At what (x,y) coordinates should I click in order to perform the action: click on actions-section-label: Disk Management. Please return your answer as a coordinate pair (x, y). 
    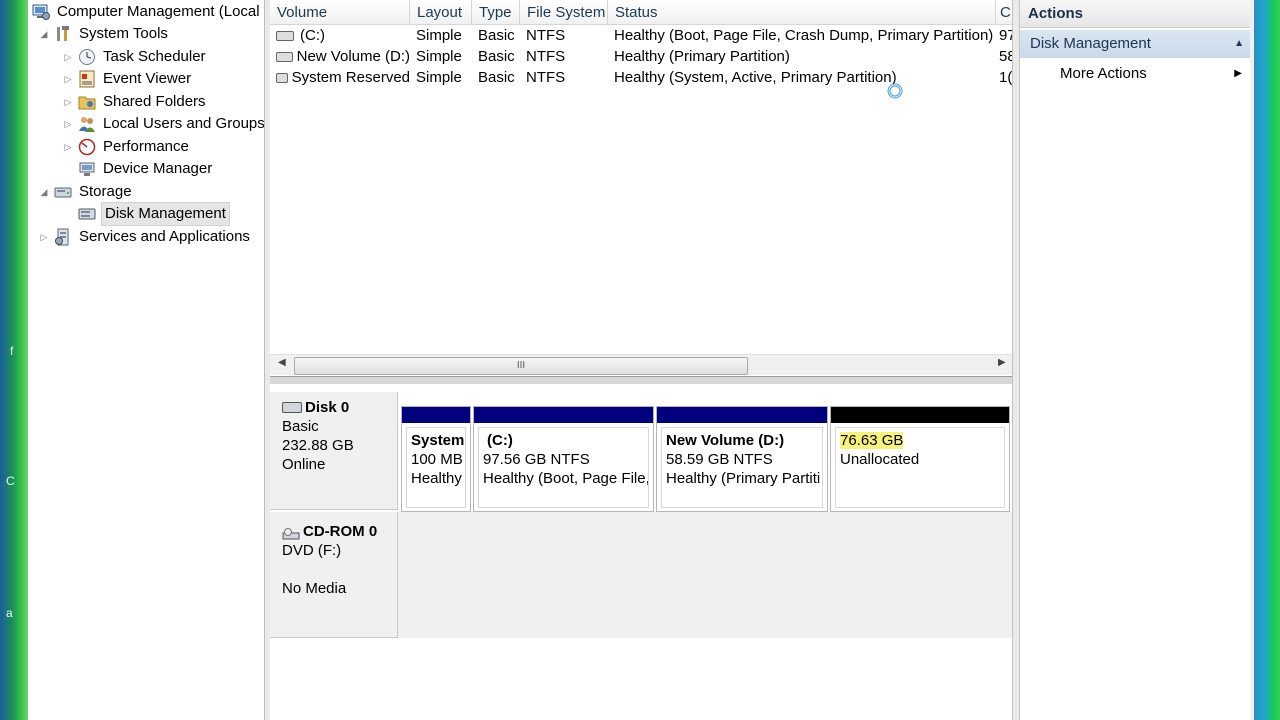
    Looking at the image, I should click on (1090, 43).